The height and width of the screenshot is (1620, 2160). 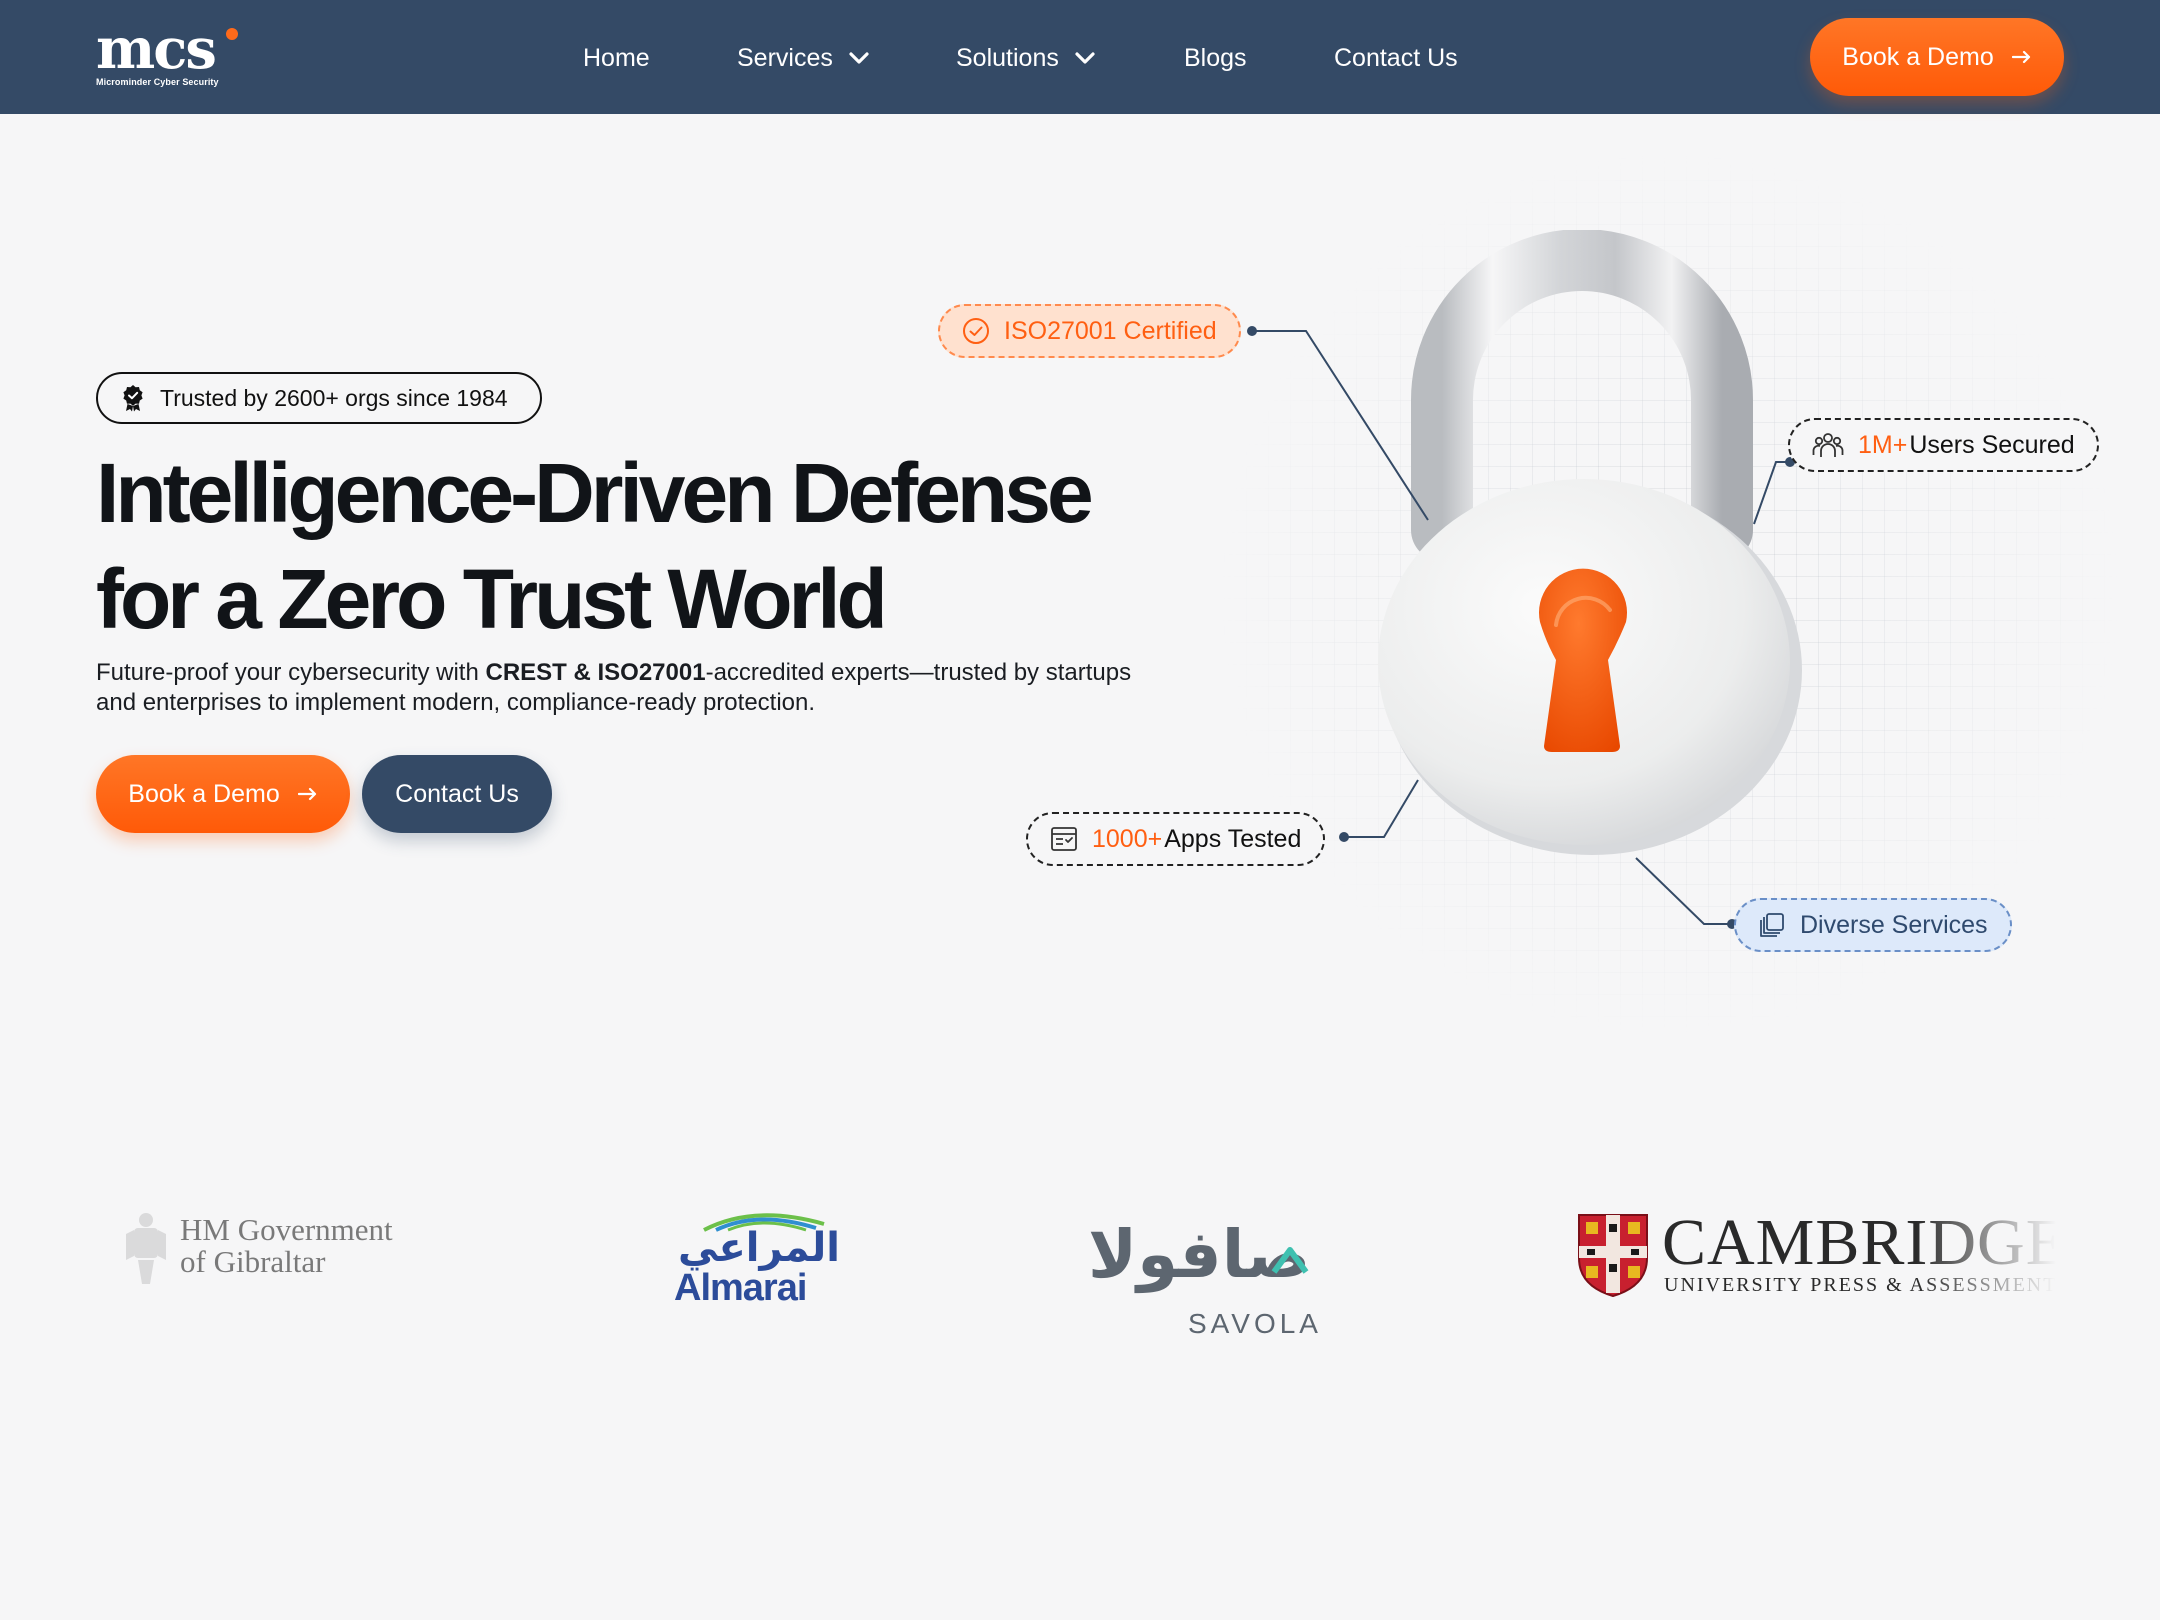 I want to click on cambridge-logo: CAMBRIDGE UNIVERSITY PRESS & ASSESSMENT, so click(x=1816, y=1257).